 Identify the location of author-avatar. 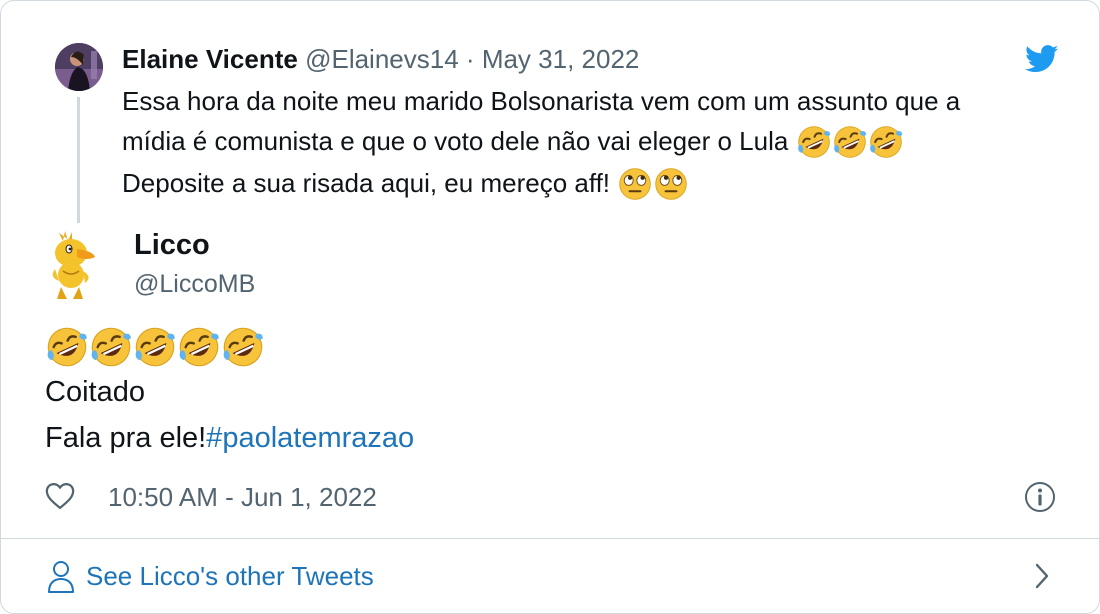
(71, 264).